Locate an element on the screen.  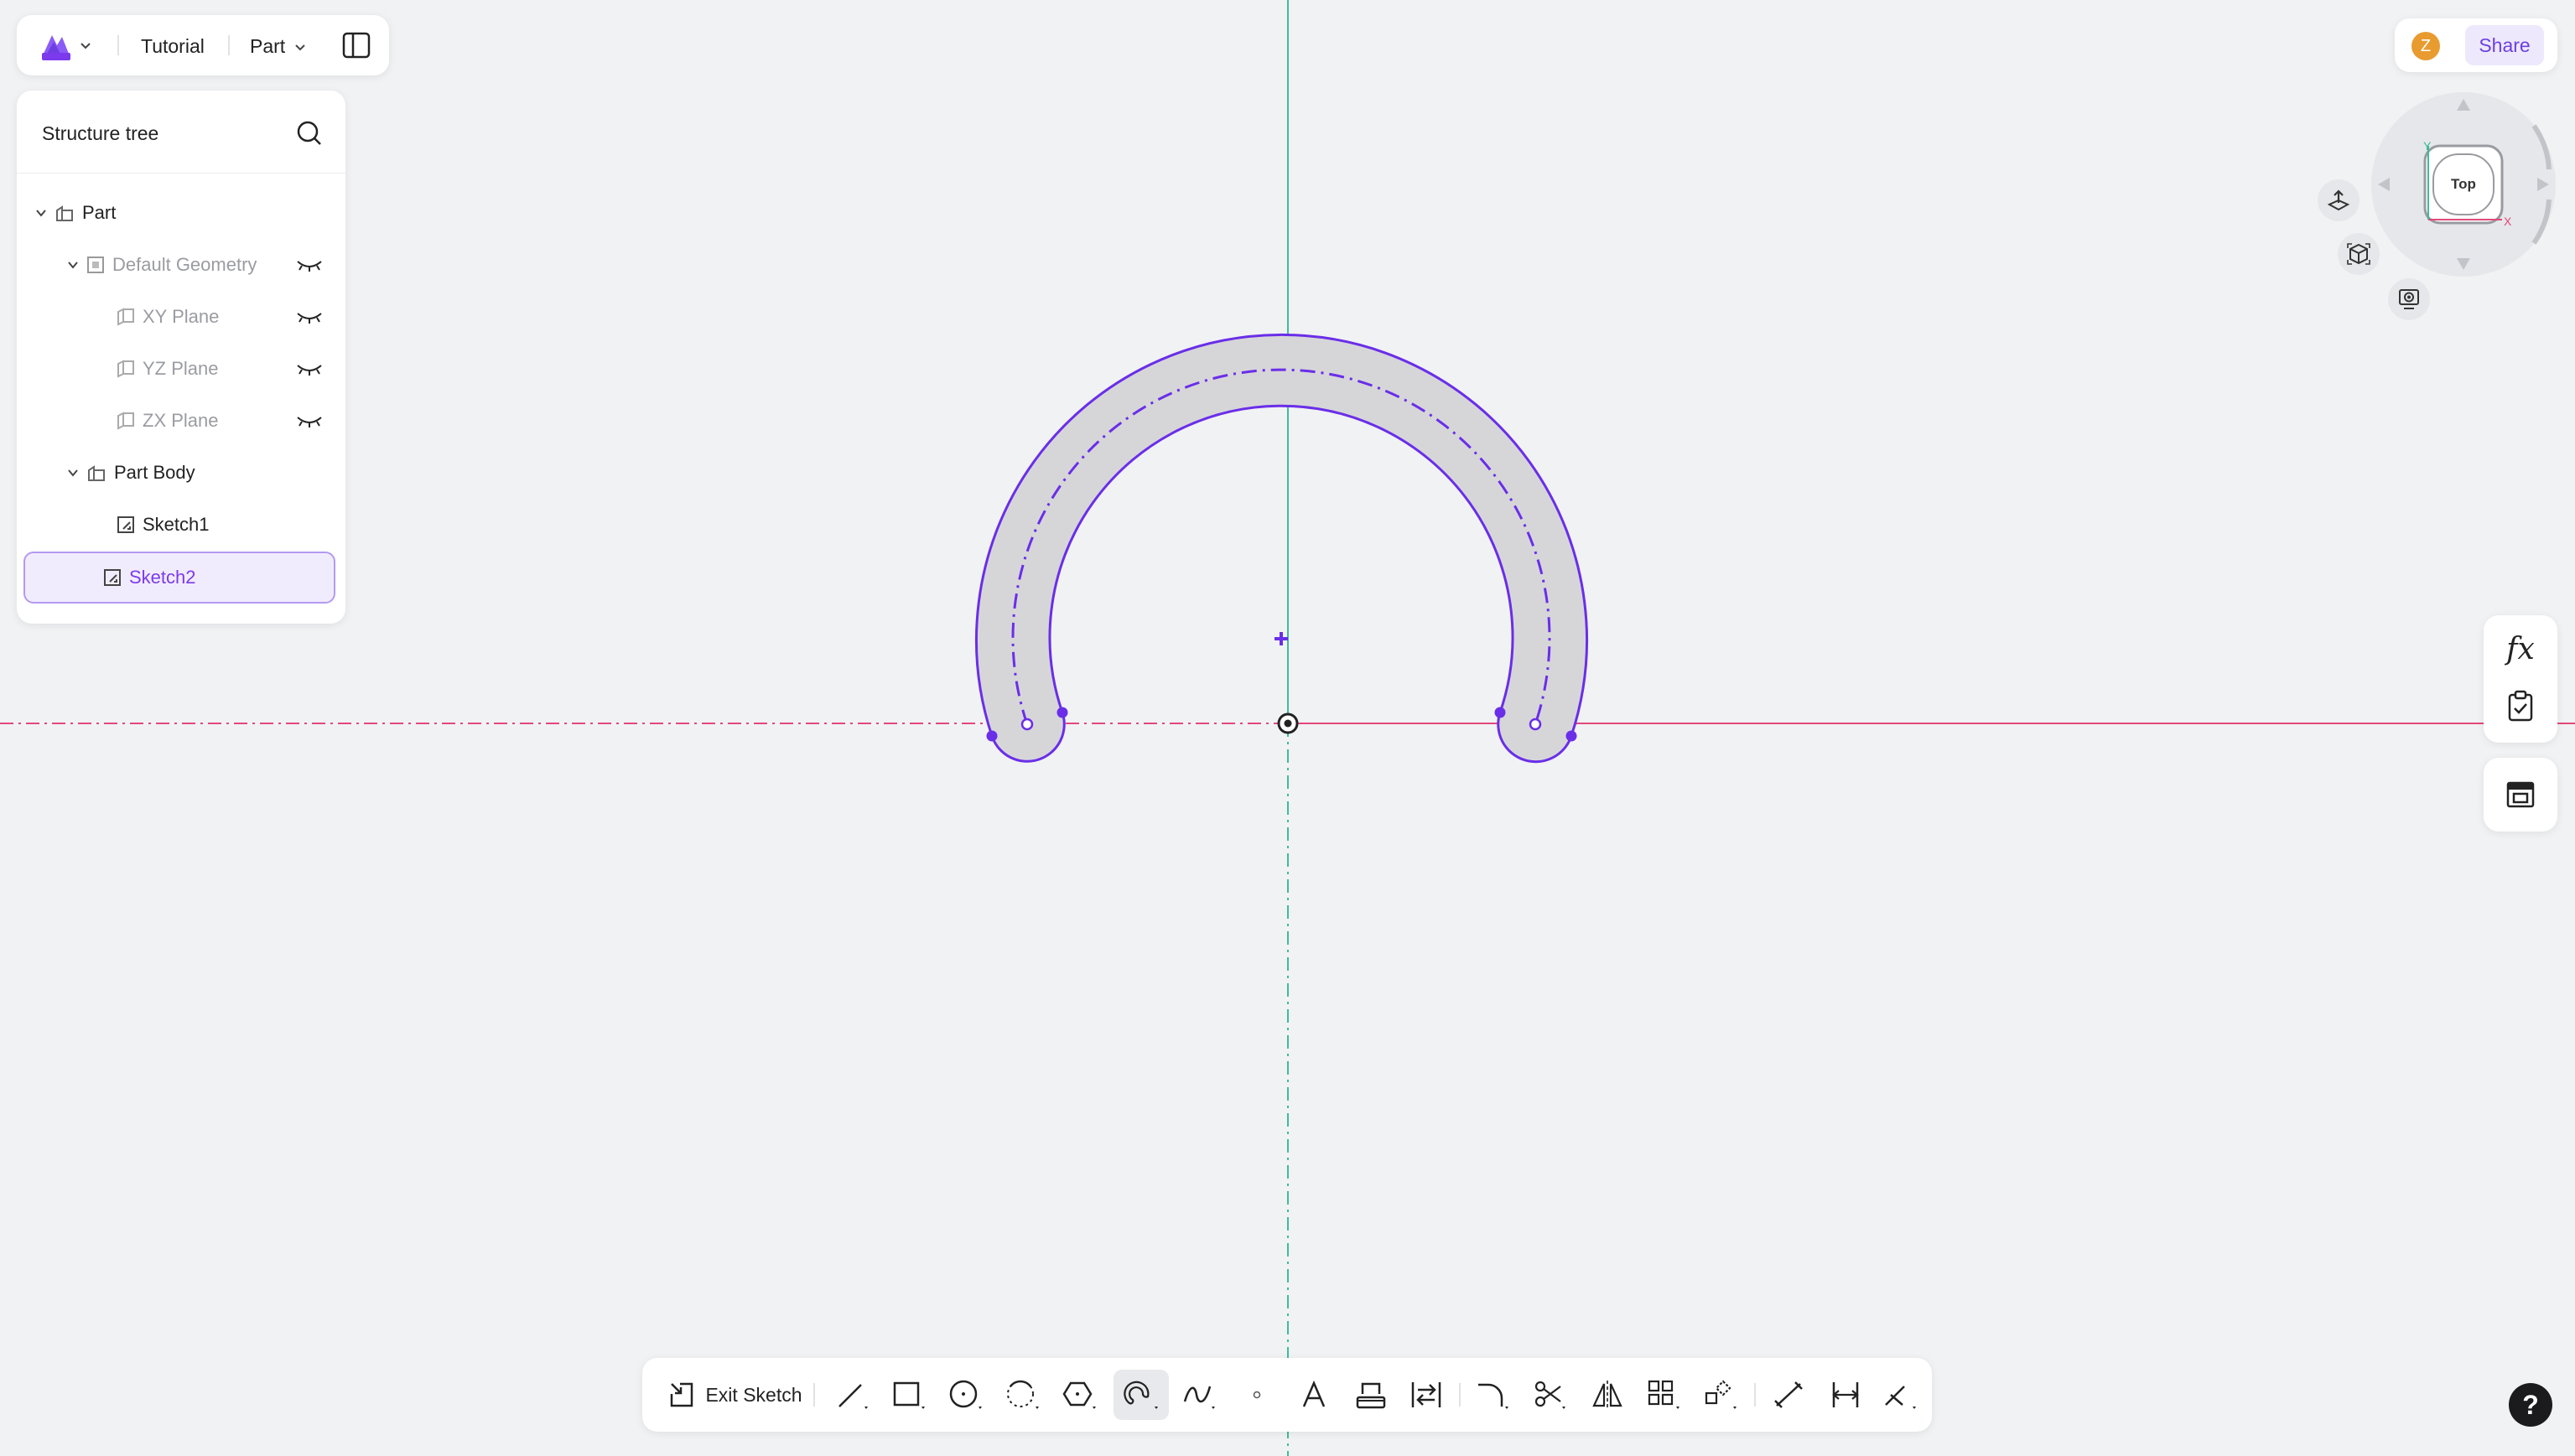
view-cube-face-label: Top is located at coordinates (2463, 184).